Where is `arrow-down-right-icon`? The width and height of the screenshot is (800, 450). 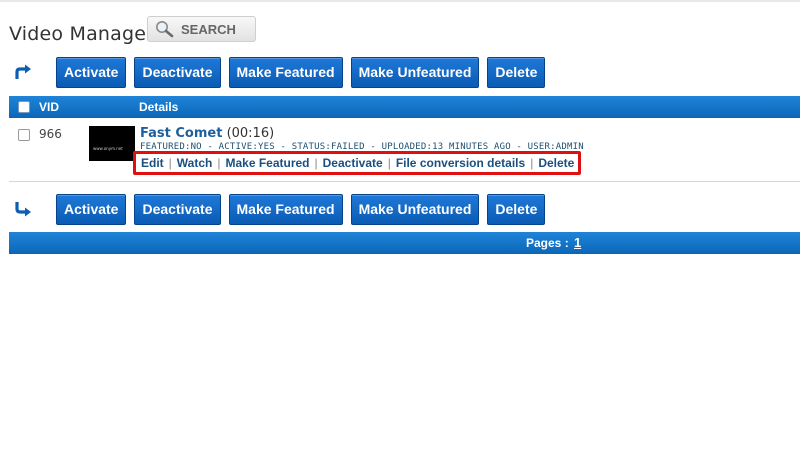
arrow-down-right-icon is located at coordinates (23, 209).